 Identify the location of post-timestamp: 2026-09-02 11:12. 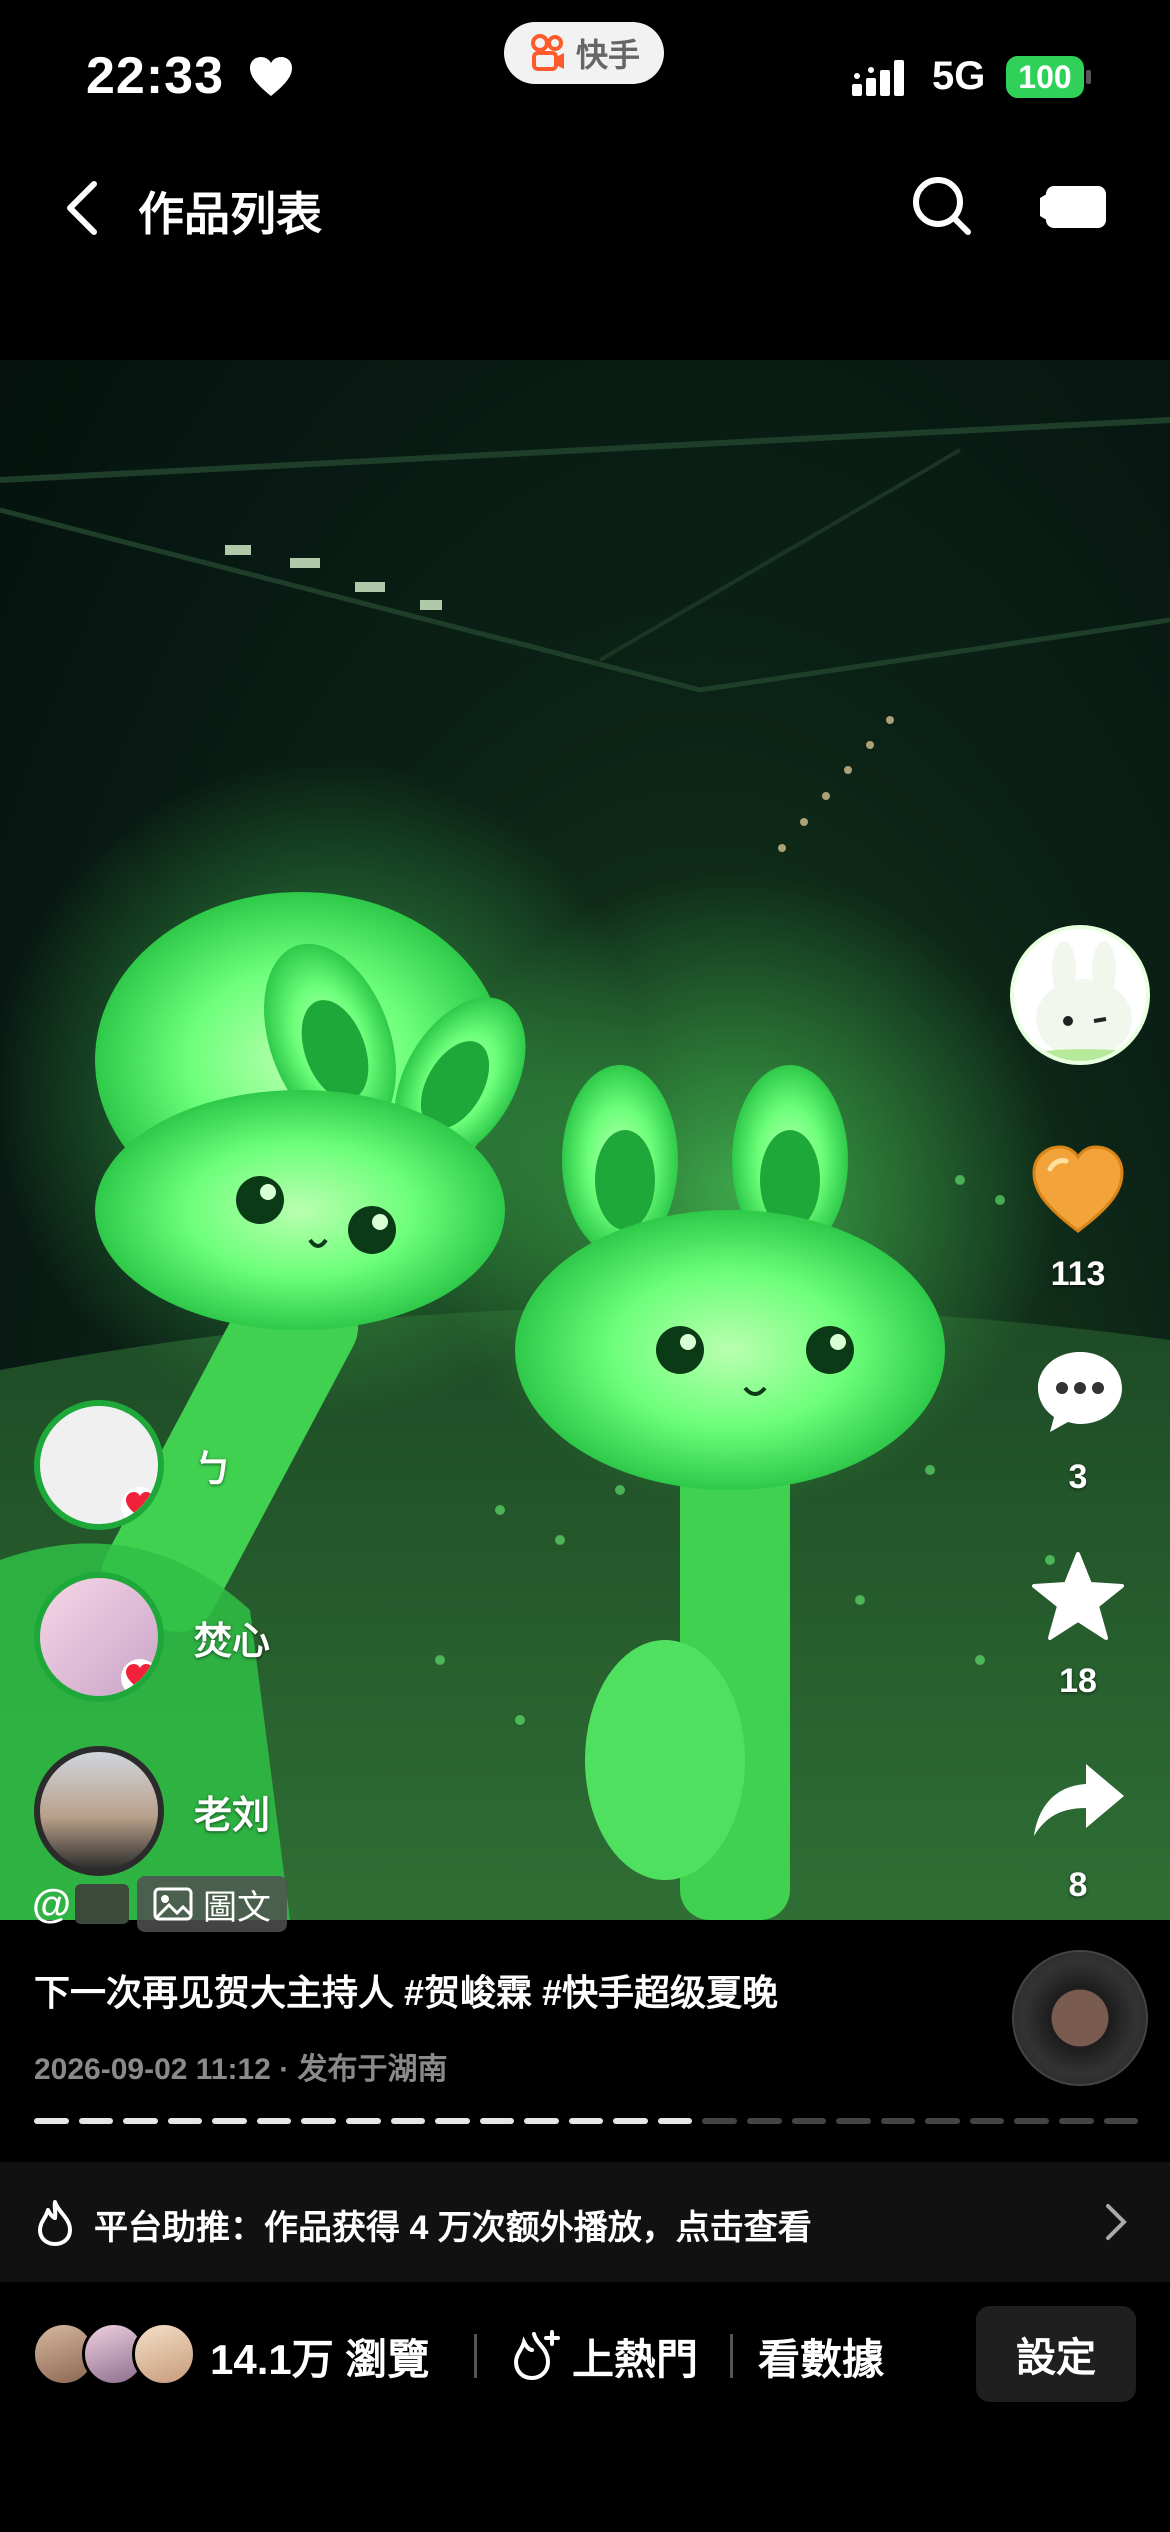
(152, 2069).